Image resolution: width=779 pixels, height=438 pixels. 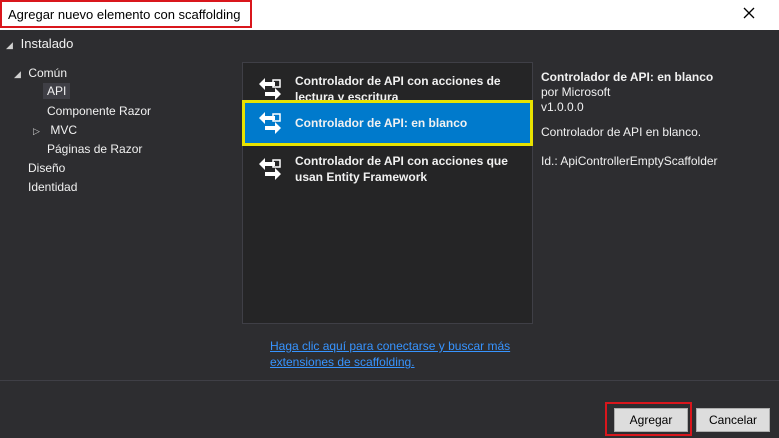 I want to click on details-author: por Microsoft, so click(x=576, y=92).